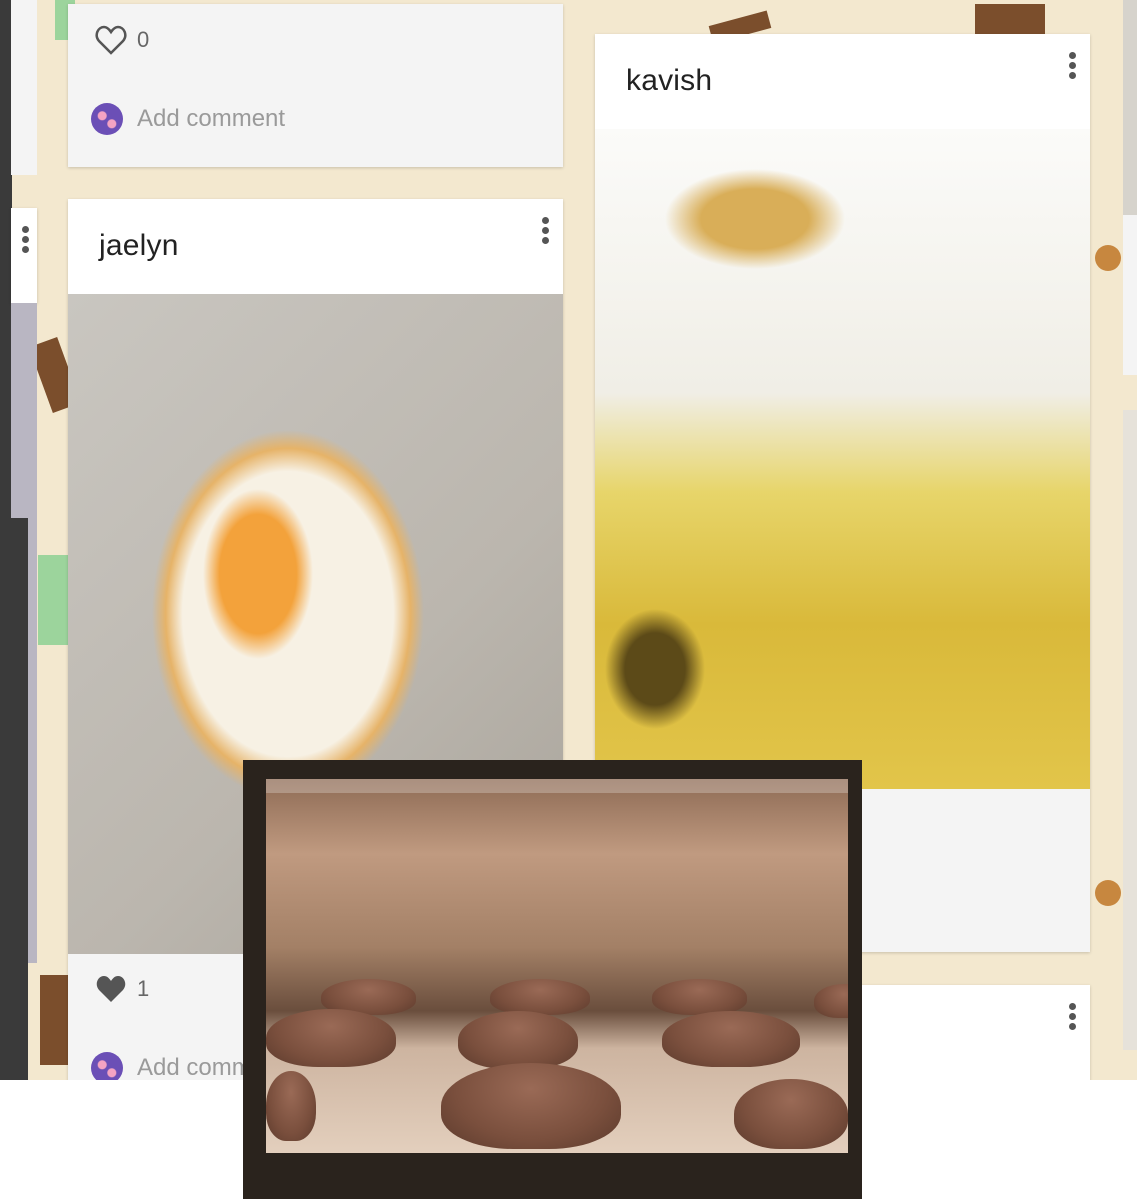 The width and height of the screenshot is (1137, 1199). I want to click on post-author: jaelyn, so click(139, 245).